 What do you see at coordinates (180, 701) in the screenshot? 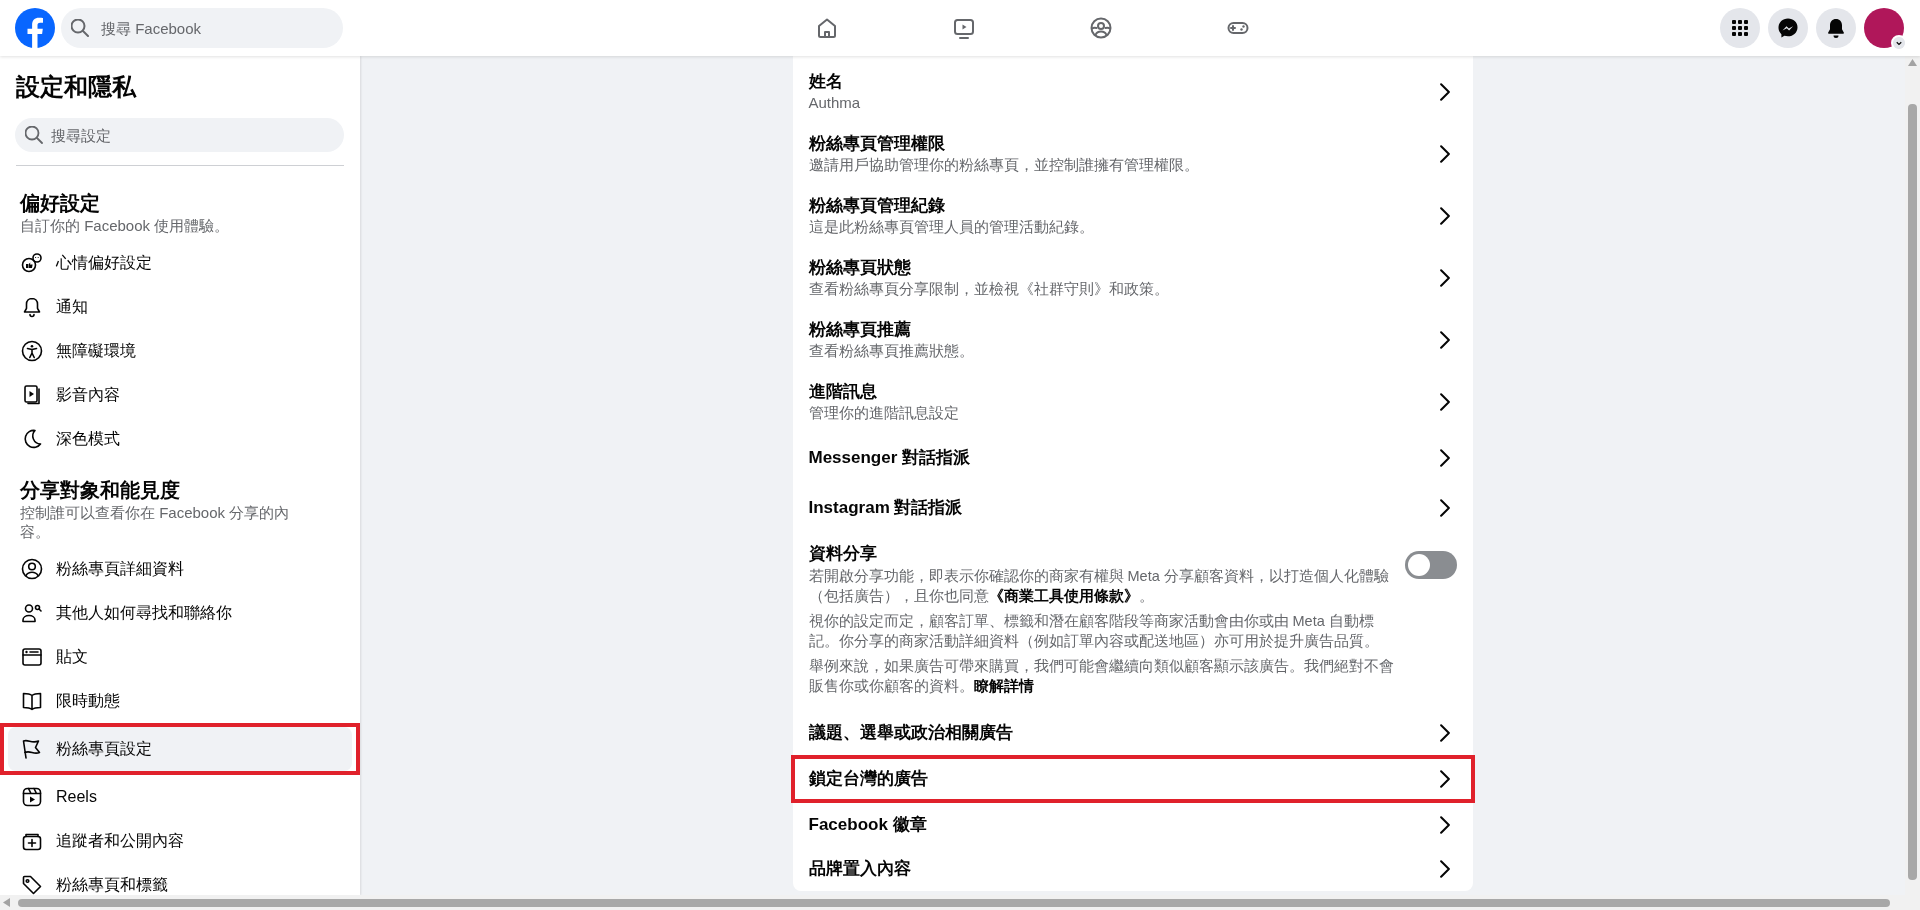
I see `sidebar-item: 限時動態` at bounding box center [180, 701].